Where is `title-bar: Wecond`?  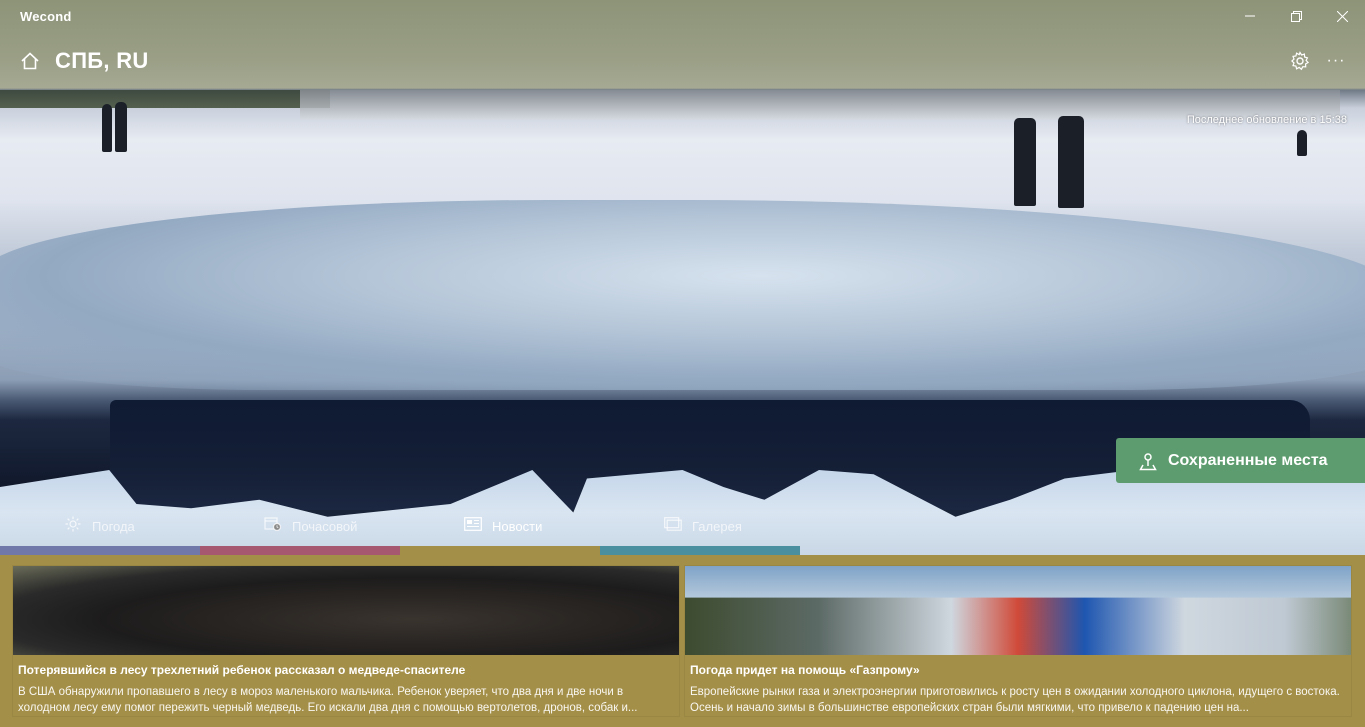
title-bar: Wecond is located at coordinates (682, 16).